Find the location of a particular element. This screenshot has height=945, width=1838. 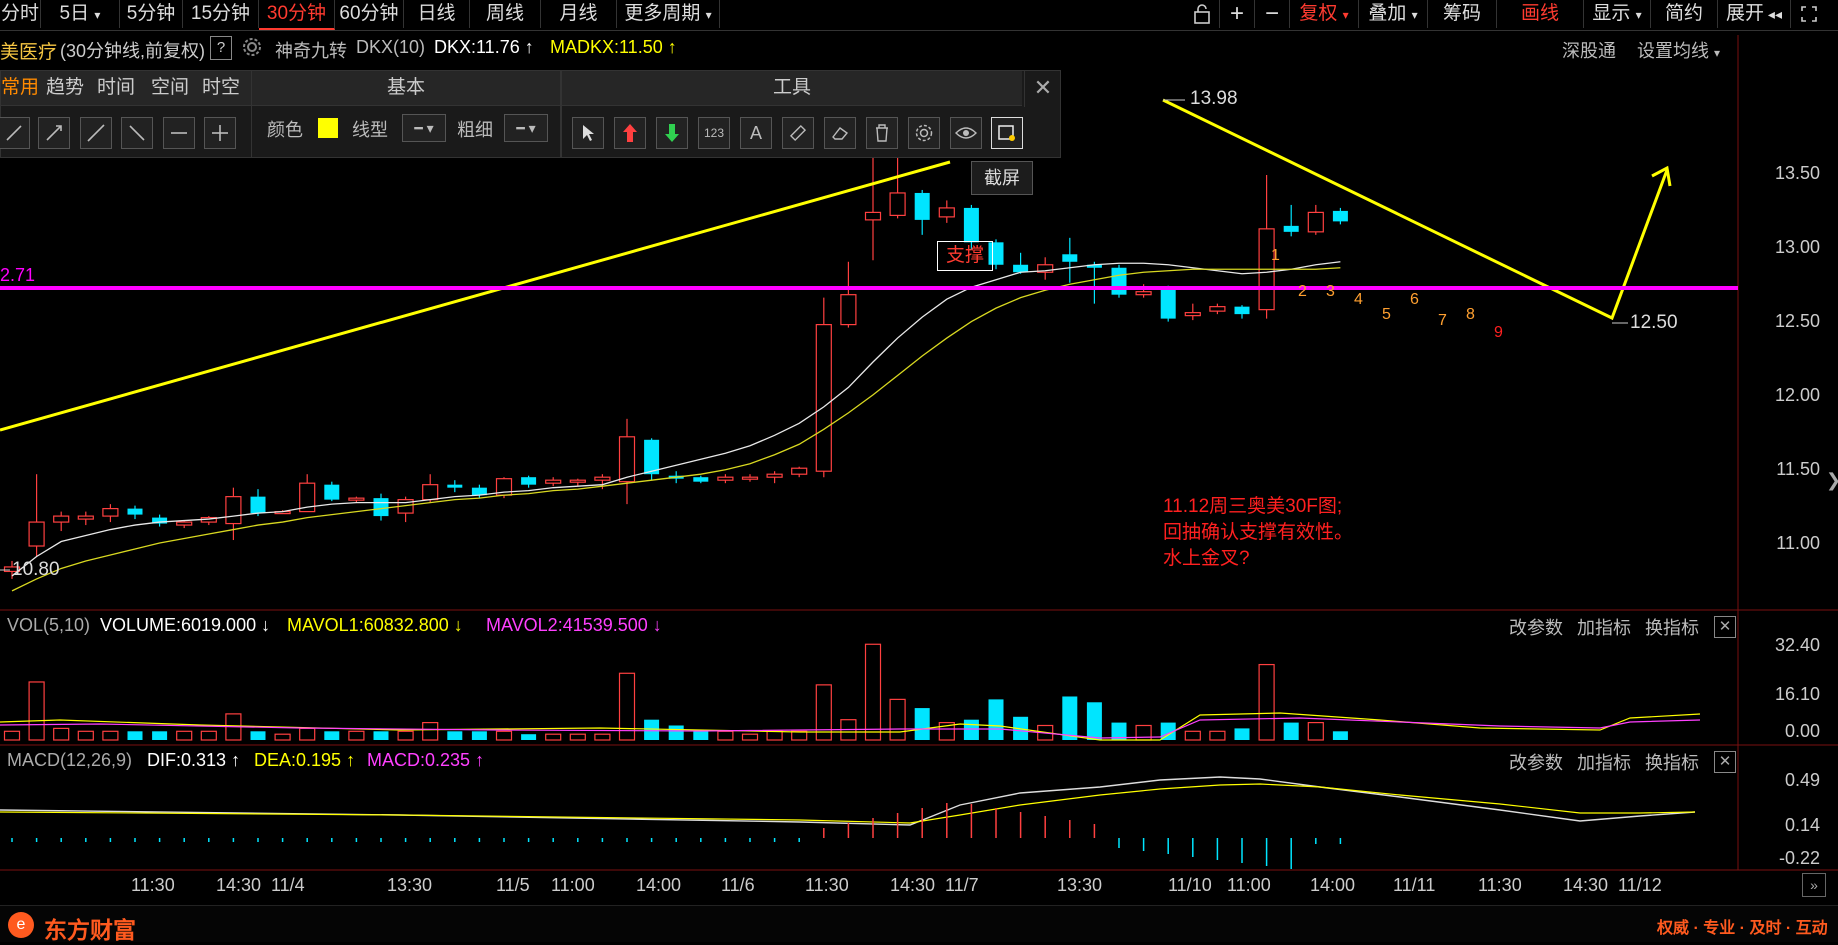

count-label: 4 is located at coordinates (1358, 299).